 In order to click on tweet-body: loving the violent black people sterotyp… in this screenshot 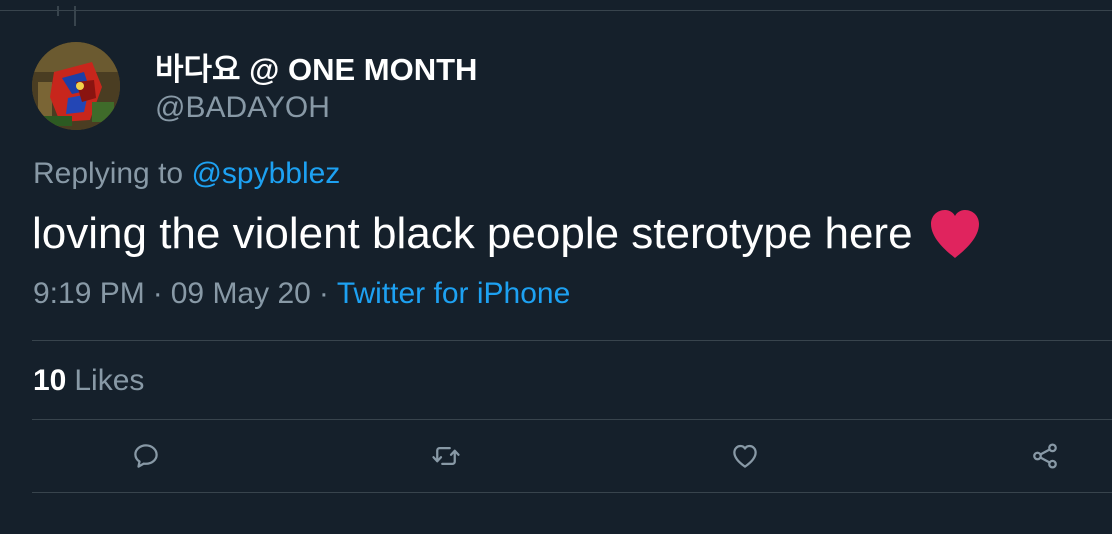, I will do `click(507, 234)`.